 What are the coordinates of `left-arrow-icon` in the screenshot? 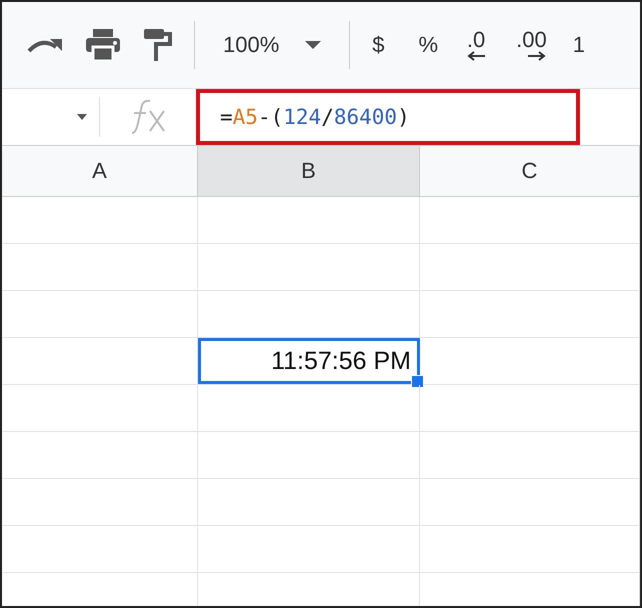 It's located at (476, 56).